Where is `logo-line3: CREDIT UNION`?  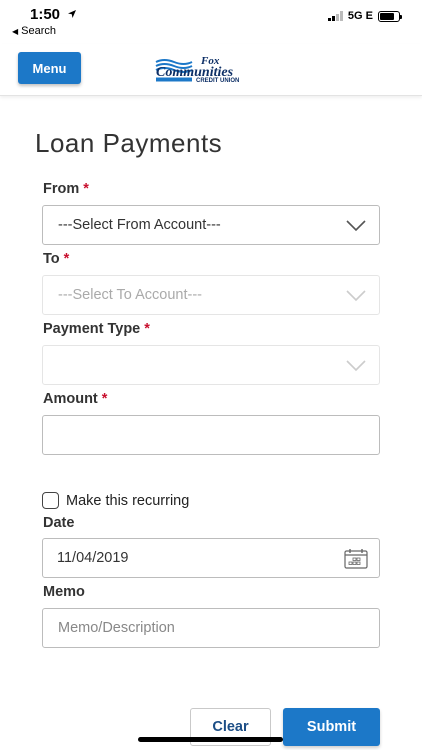
logo-line3: CREDIT UNION is located at coordinates (217, 81).